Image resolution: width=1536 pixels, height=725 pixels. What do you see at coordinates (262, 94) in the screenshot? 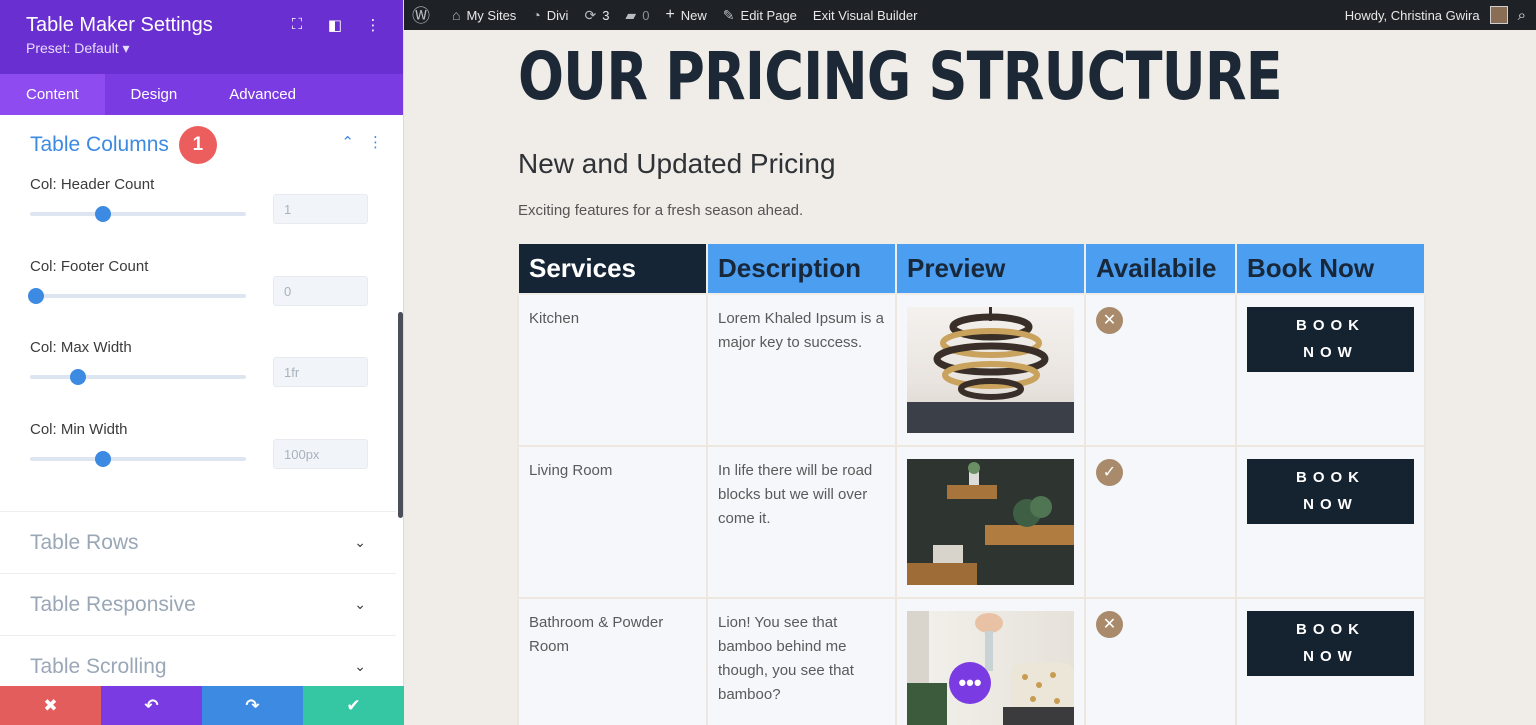
I see `tab-advanced: Advanced` at bounding box center [262, 94].